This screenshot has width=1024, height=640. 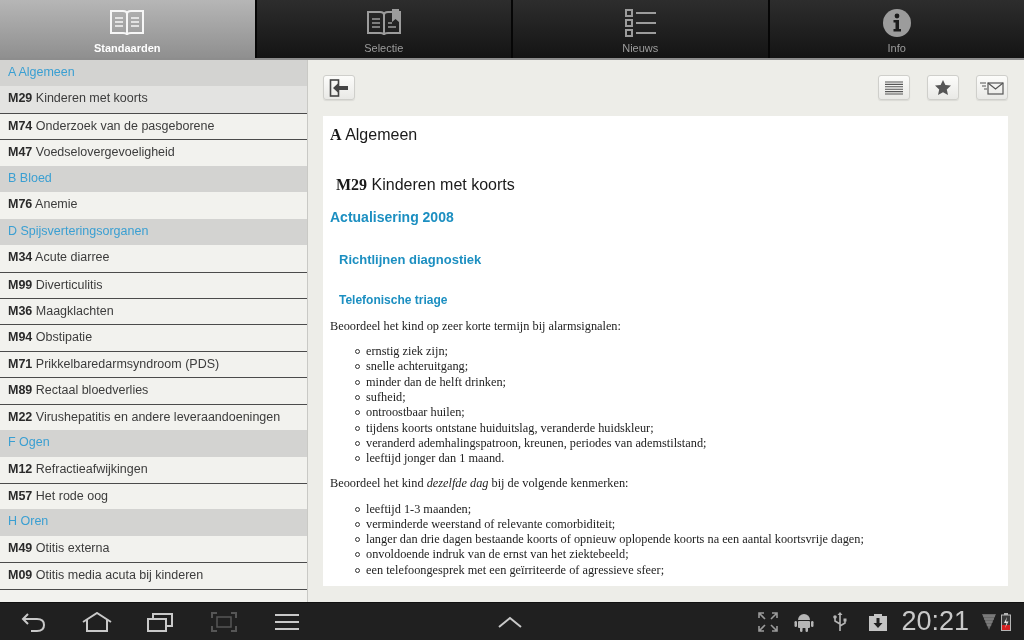 What do you see at coordinates (896, 29) in the screenshot?
I see `tab: Info` at bounding box center [896, 29].